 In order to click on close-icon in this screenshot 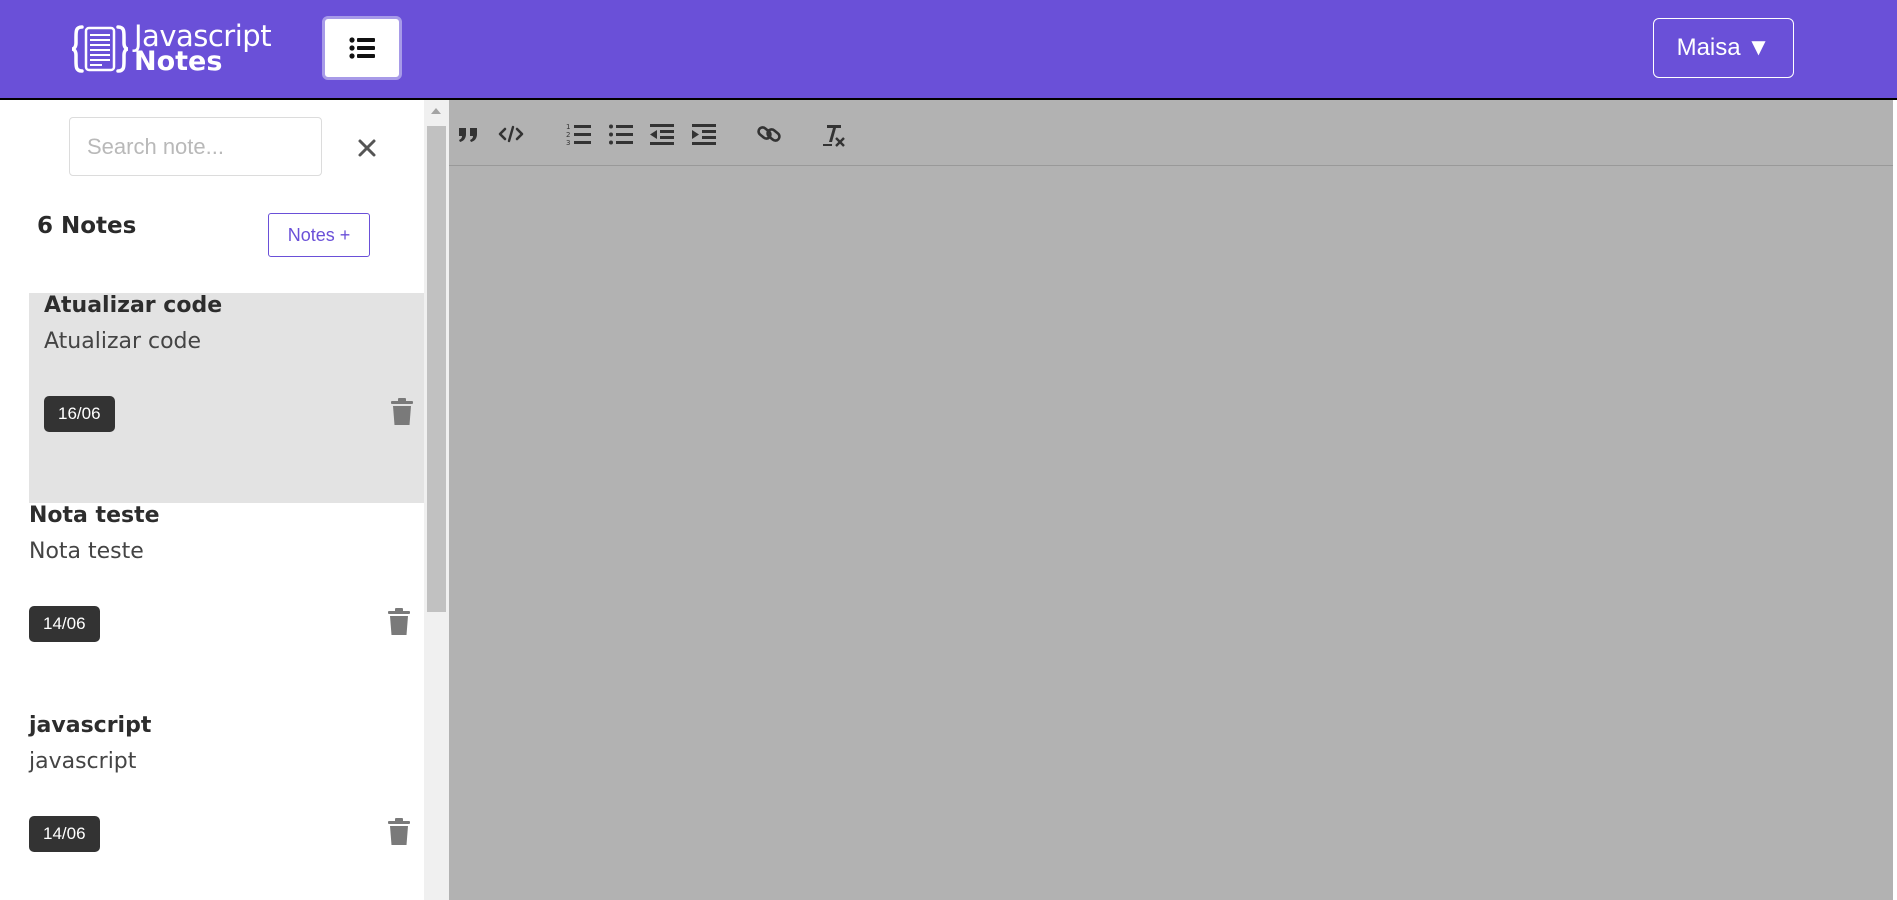, I will do `click(367, 148)`.